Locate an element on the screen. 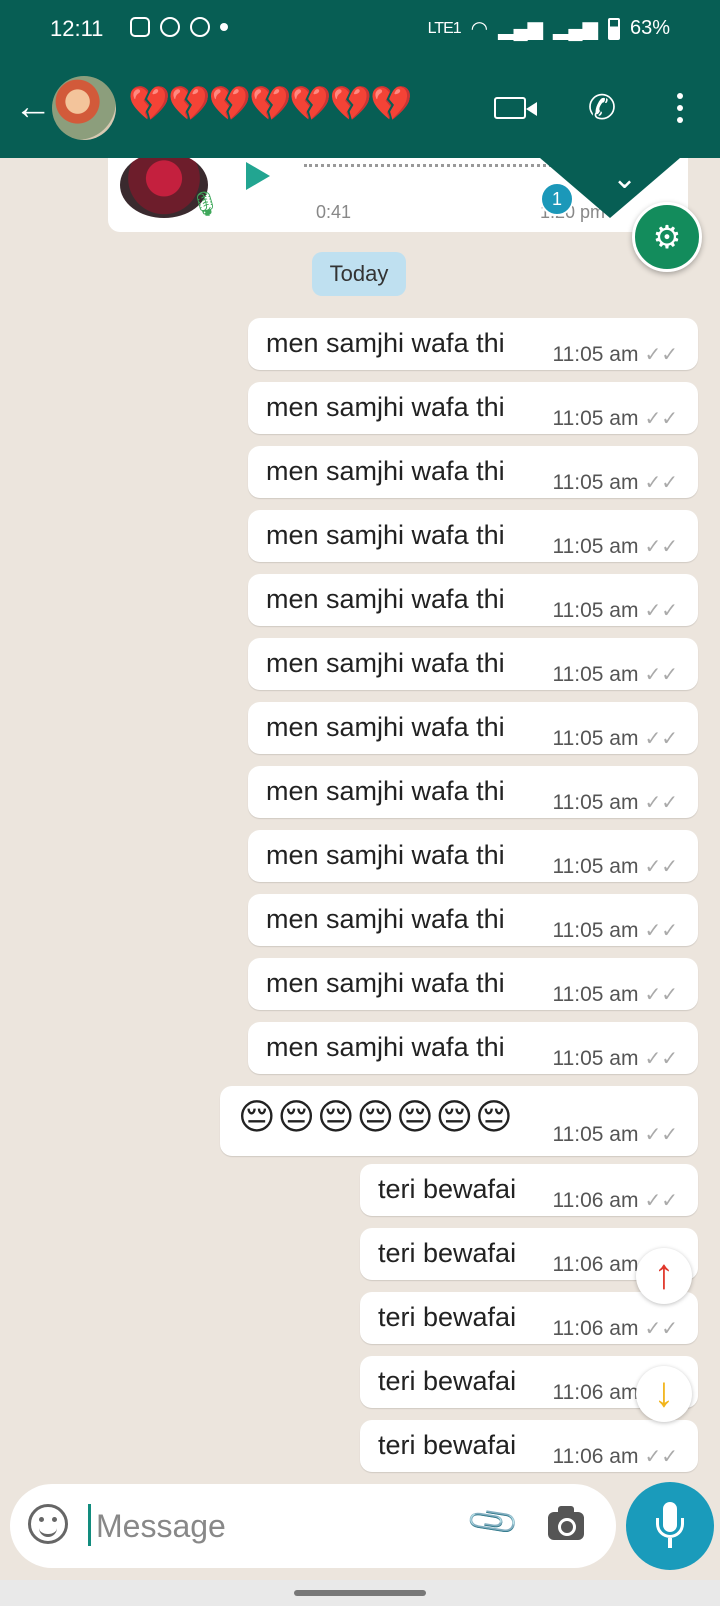  video-call-button is located at coordinates (512, 108).